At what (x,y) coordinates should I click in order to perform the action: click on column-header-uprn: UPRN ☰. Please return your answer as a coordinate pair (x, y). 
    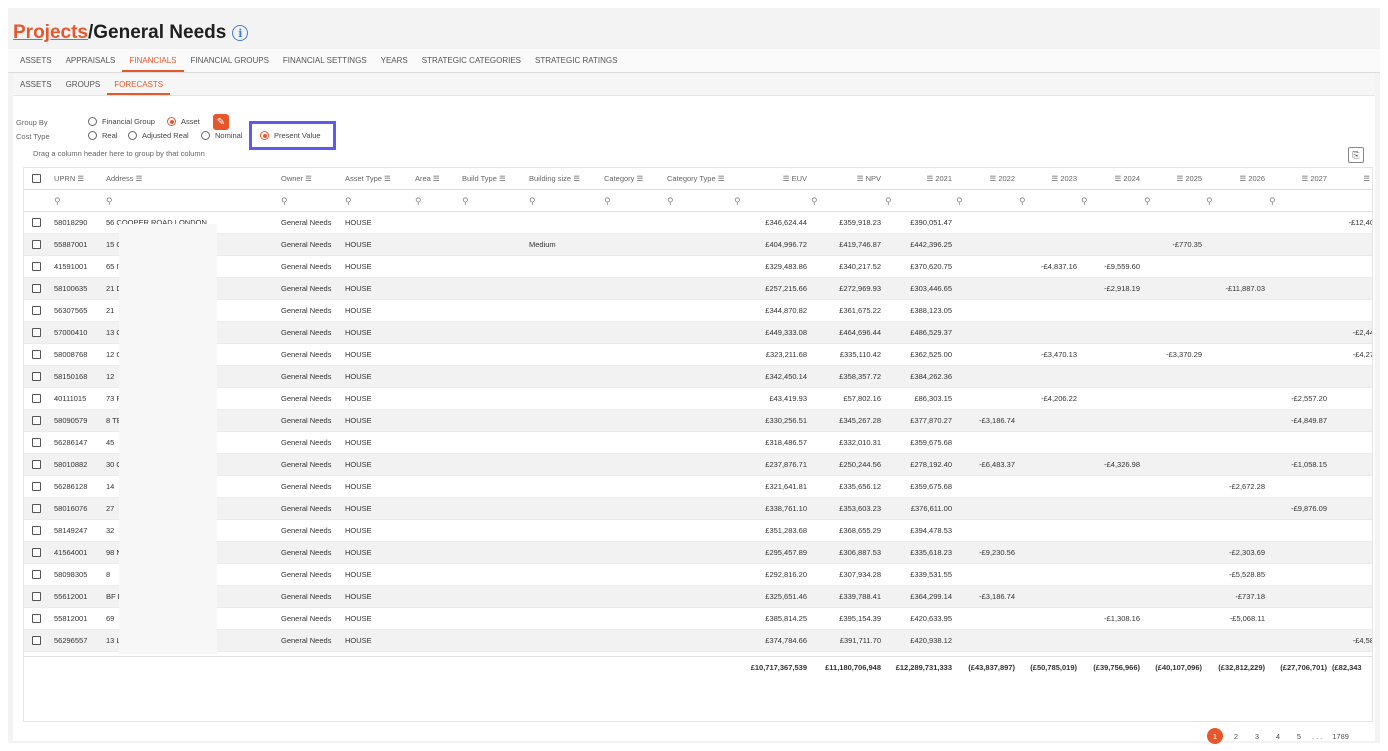
    Looking at the image, I should click on (74, 179).